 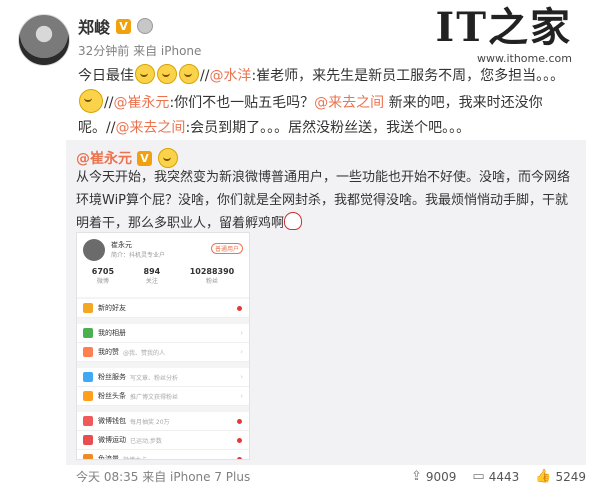 I want to click on thumbs-up-icon: 👍, so click(x=543, y=476).